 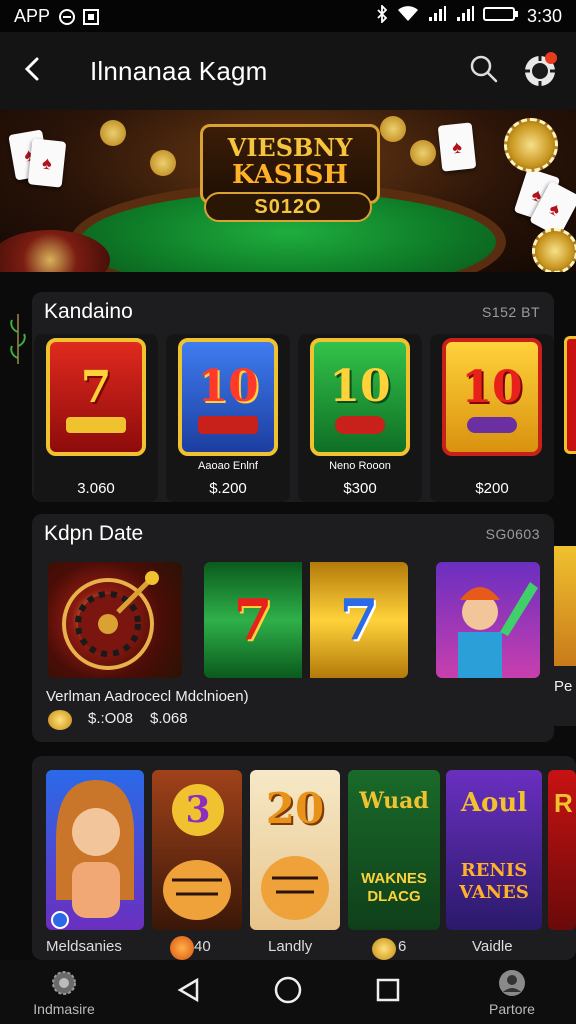 I want to click on poker-chip-icon, so click(x=540, y=71).